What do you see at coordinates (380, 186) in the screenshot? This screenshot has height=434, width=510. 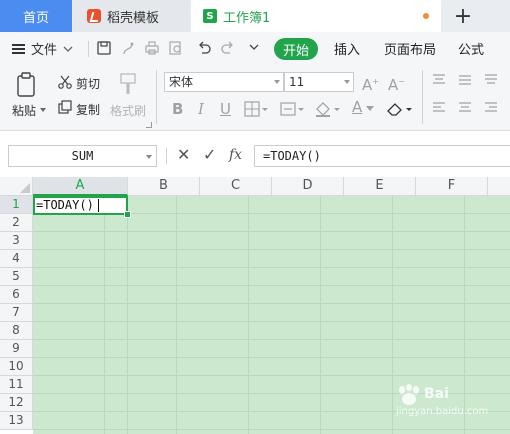 I see `column-header-e: E` at bounding box center [380, 186].